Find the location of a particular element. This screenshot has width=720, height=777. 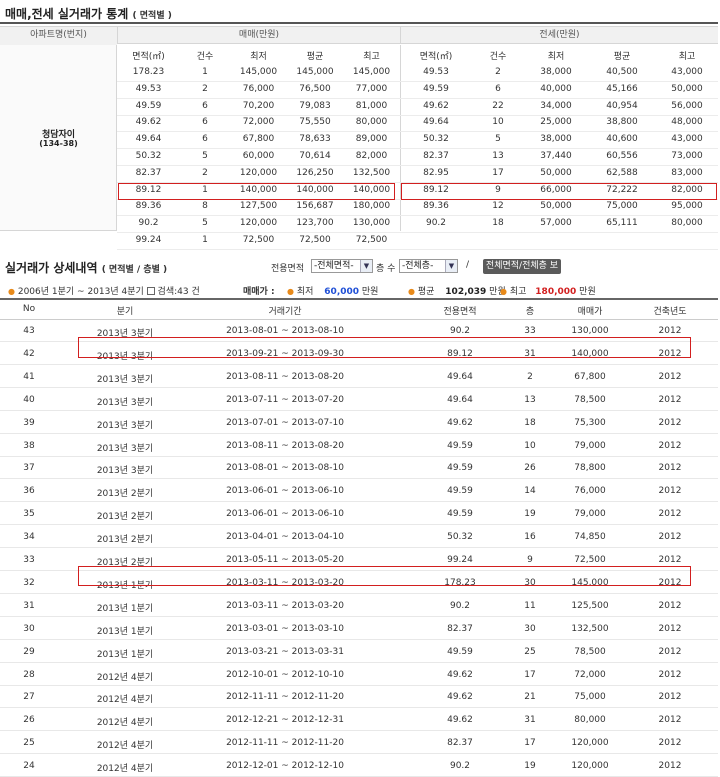

col-sale-header: 매매(만원) is located at coordinates (258, 35).